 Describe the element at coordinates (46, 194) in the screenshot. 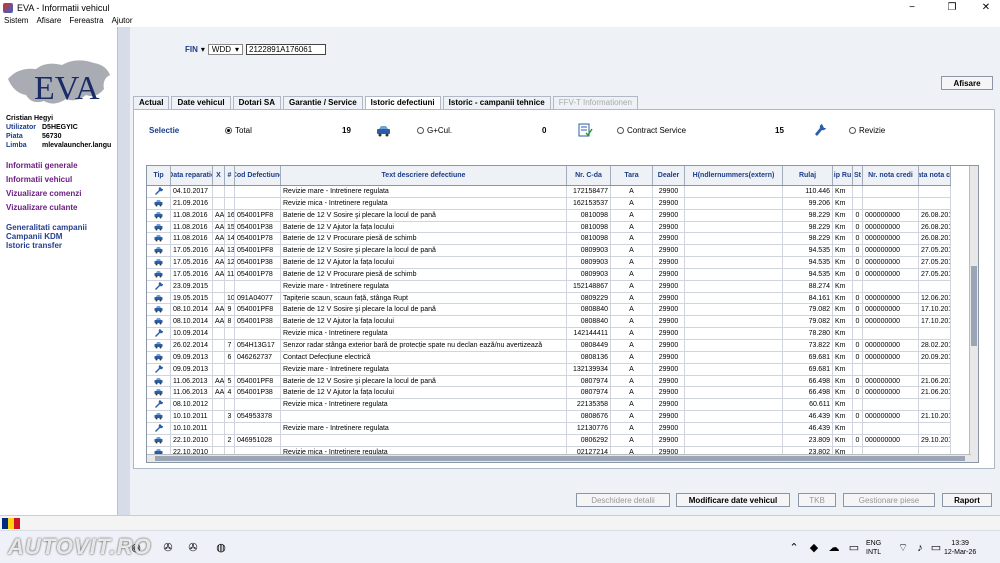

I see `nav-vizualizare-comenzi: Vizualizare comenzi` at that location.